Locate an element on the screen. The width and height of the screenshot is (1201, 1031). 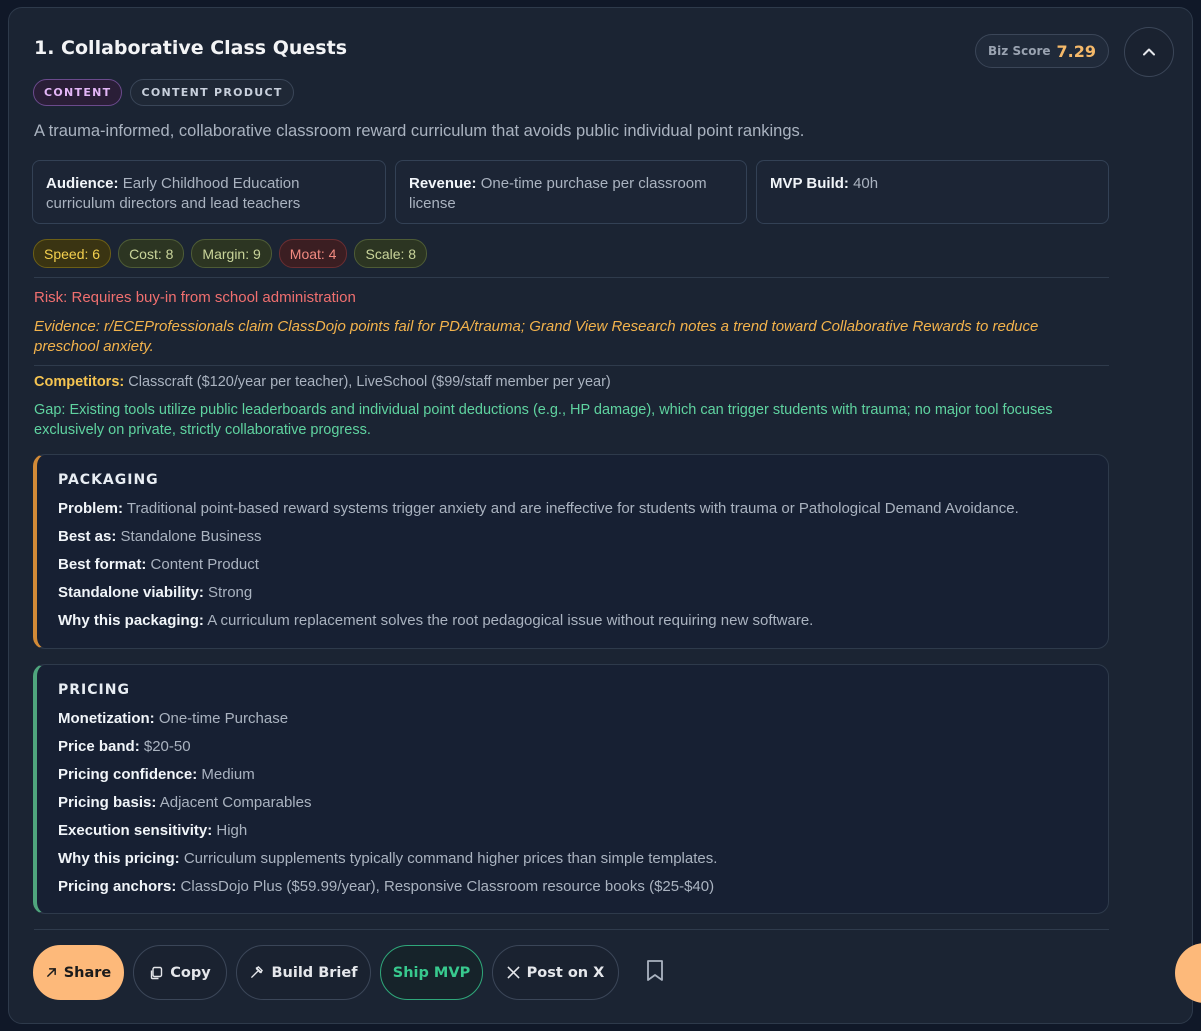
chevron-up-icon is located at coordinates (1149, 52).